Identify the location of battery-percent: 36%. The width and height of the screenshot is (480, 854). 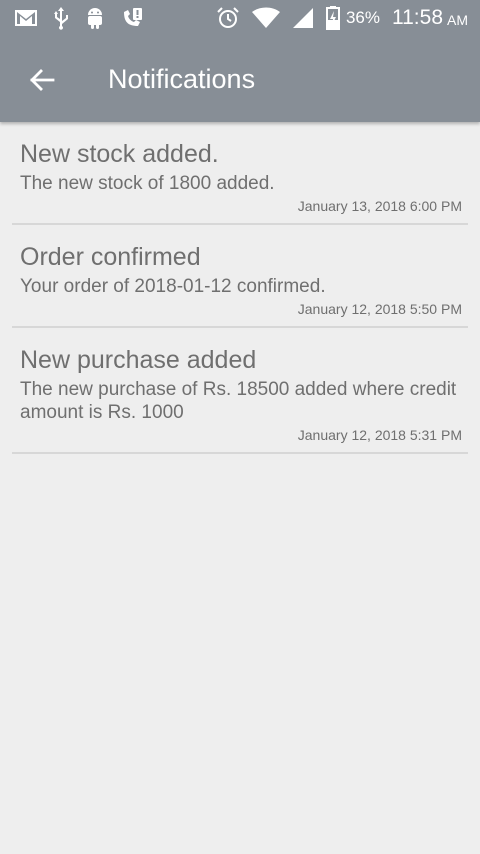
(362, 17).